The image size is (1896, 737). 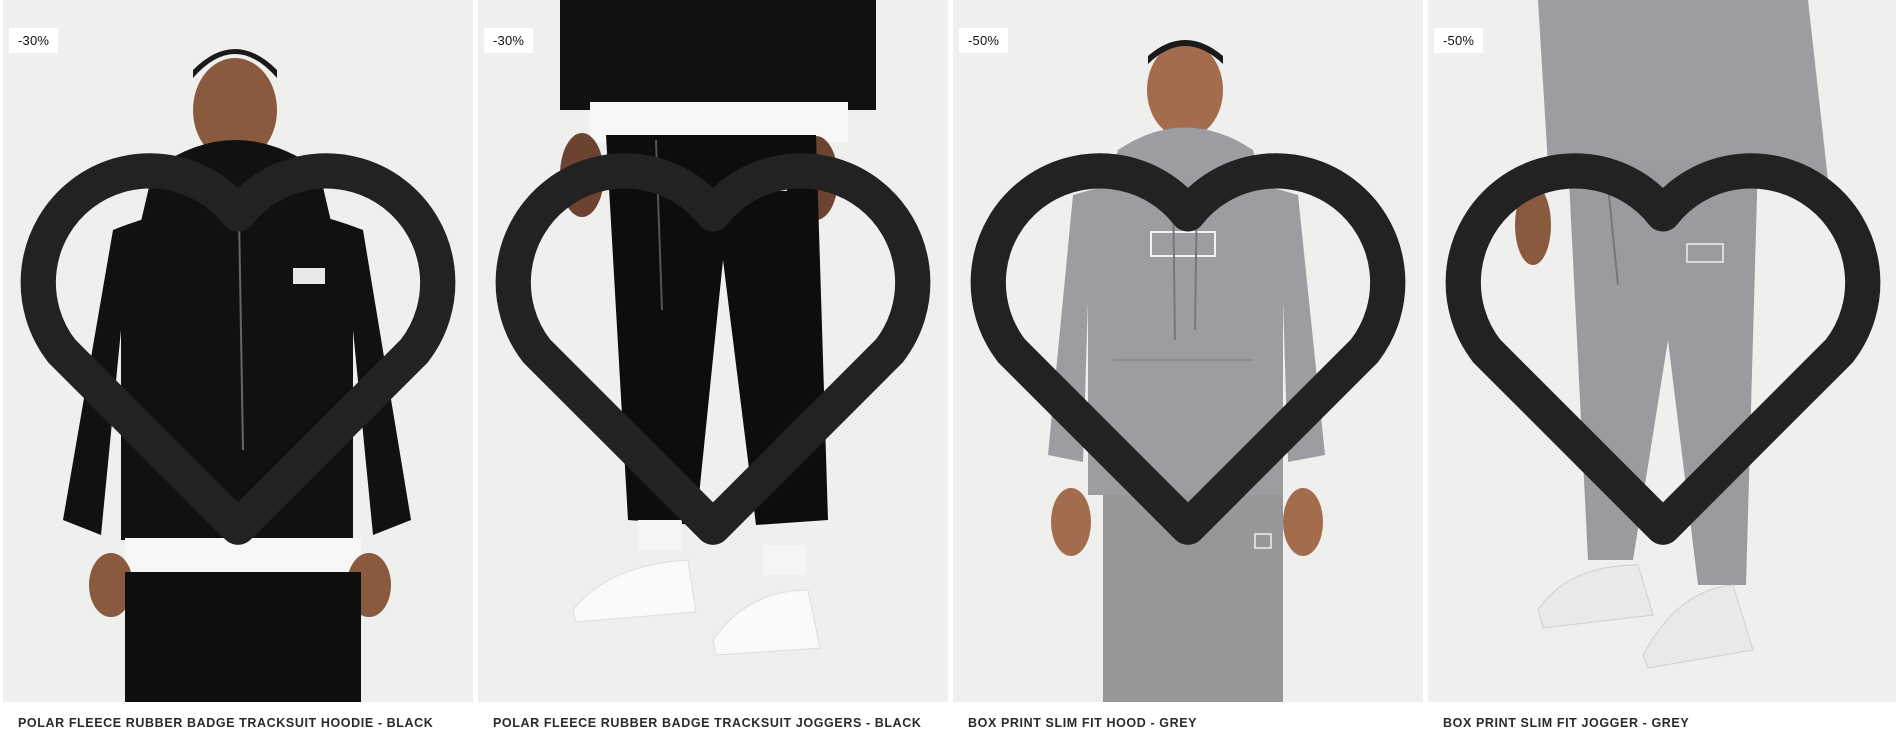 I want to click on product-title: BOX PRINT SLIM FIT JOGGER - GREY, so click(x=1566, y=723).